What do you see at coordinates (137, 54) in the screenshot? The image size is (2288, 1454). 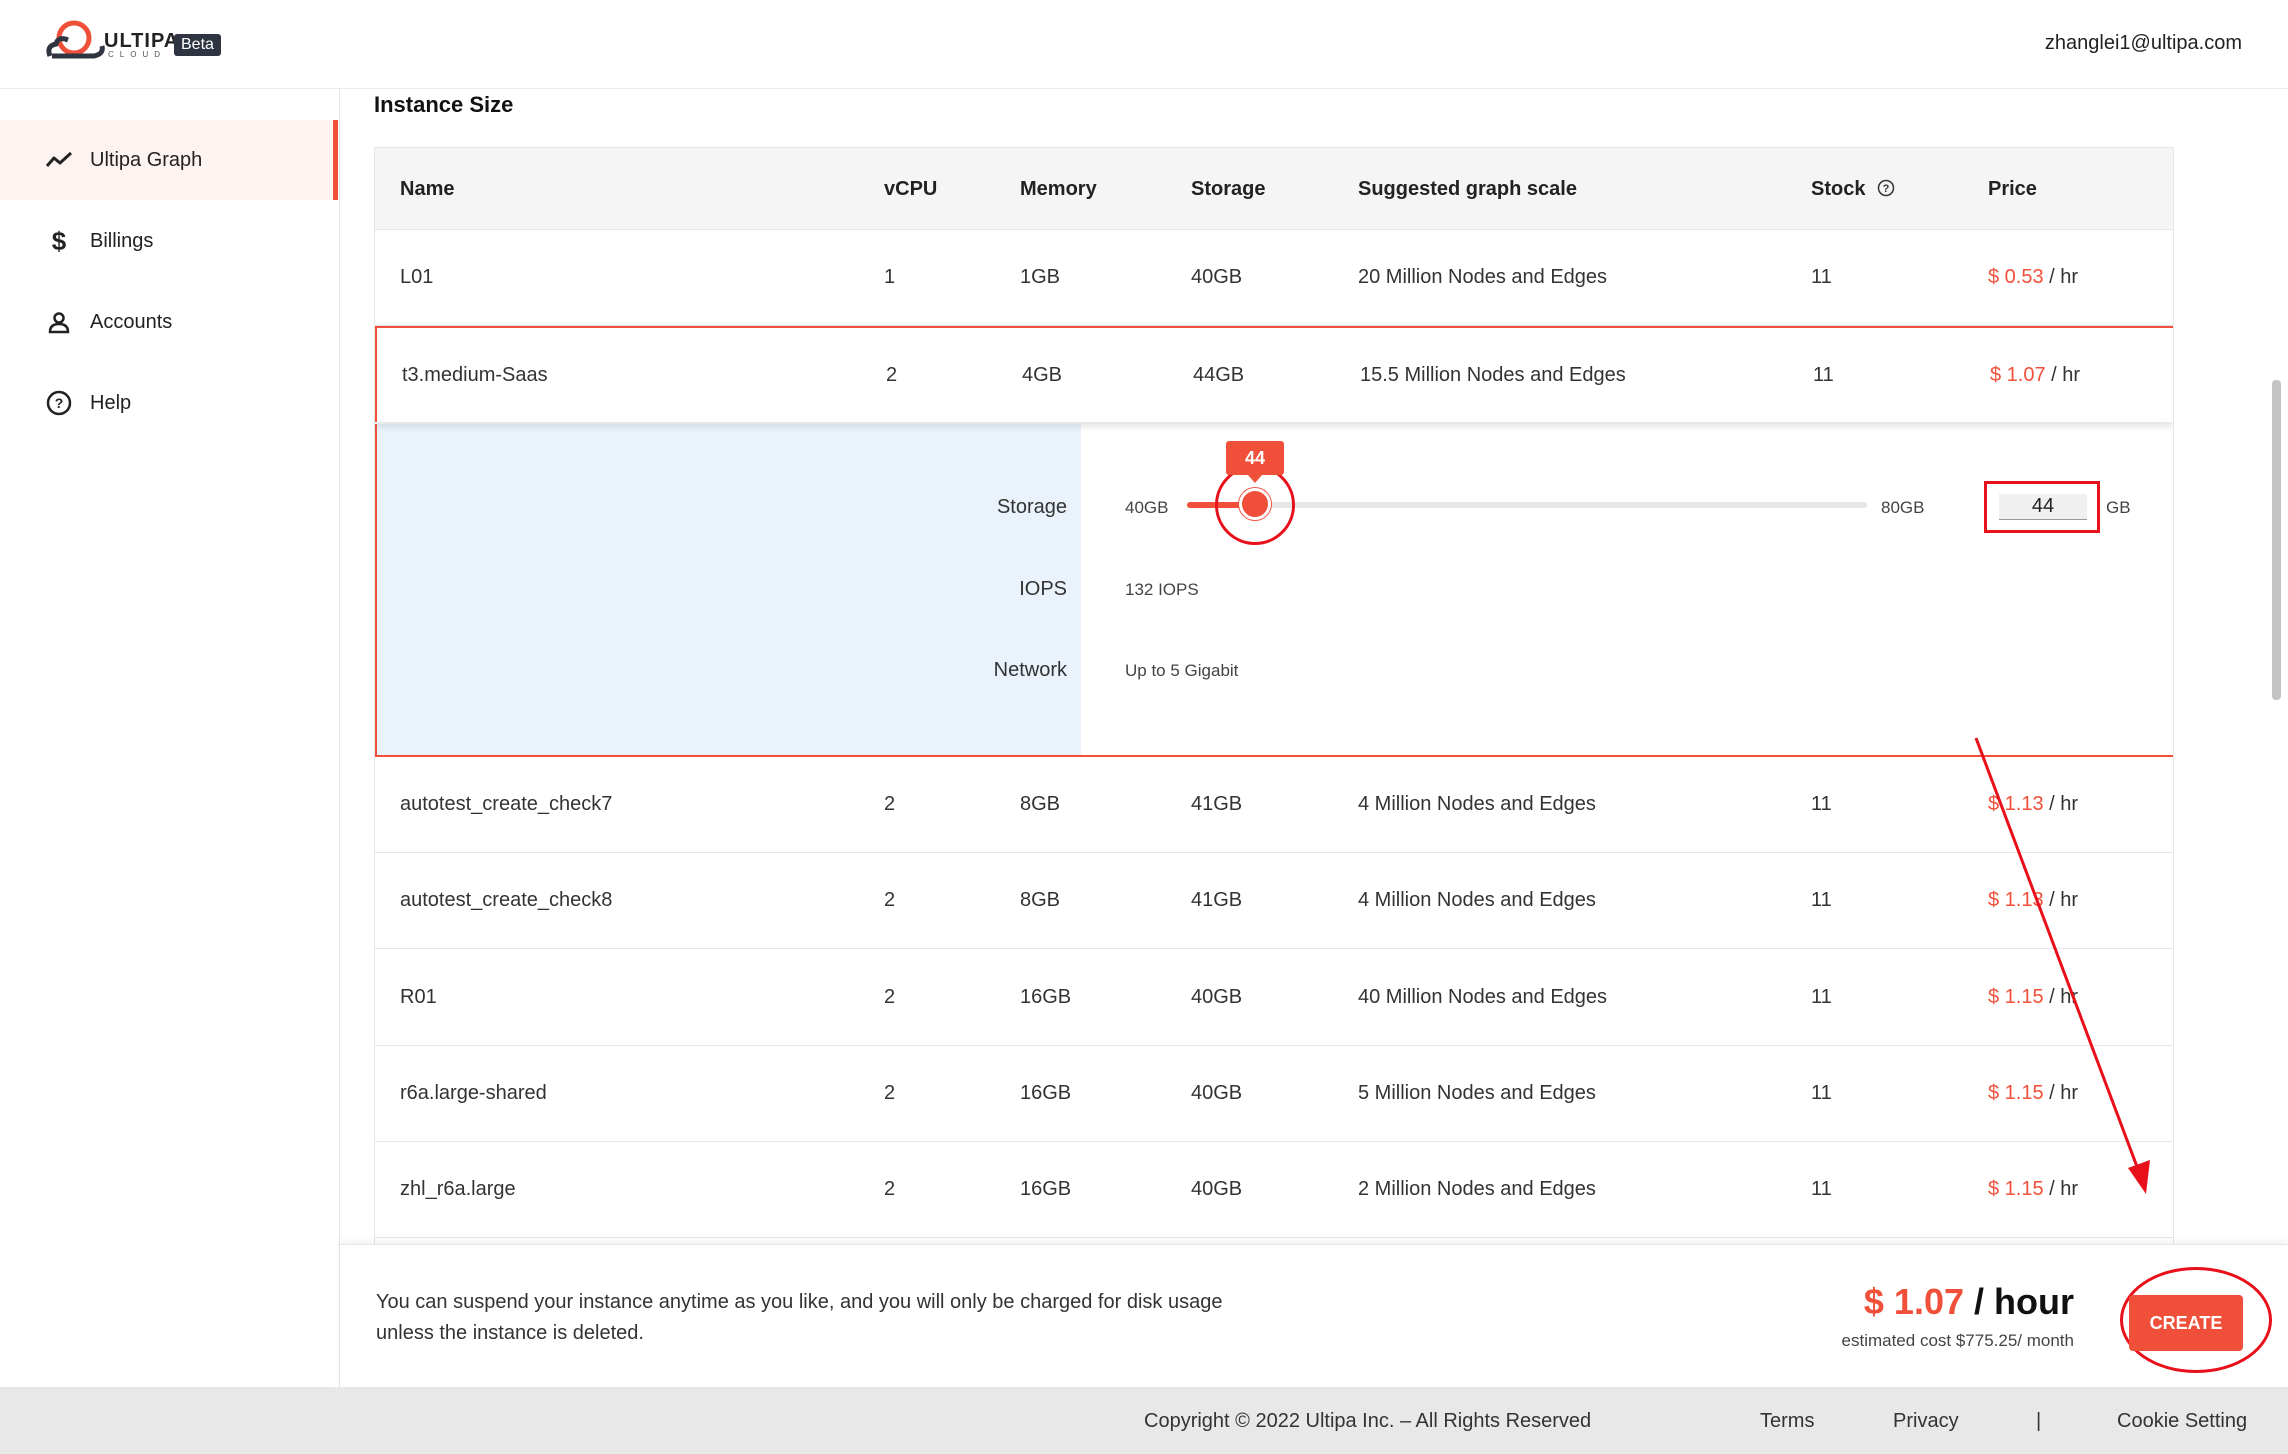 I see `brand-subtitle: CLOUD` at bounding box center [137, 54].